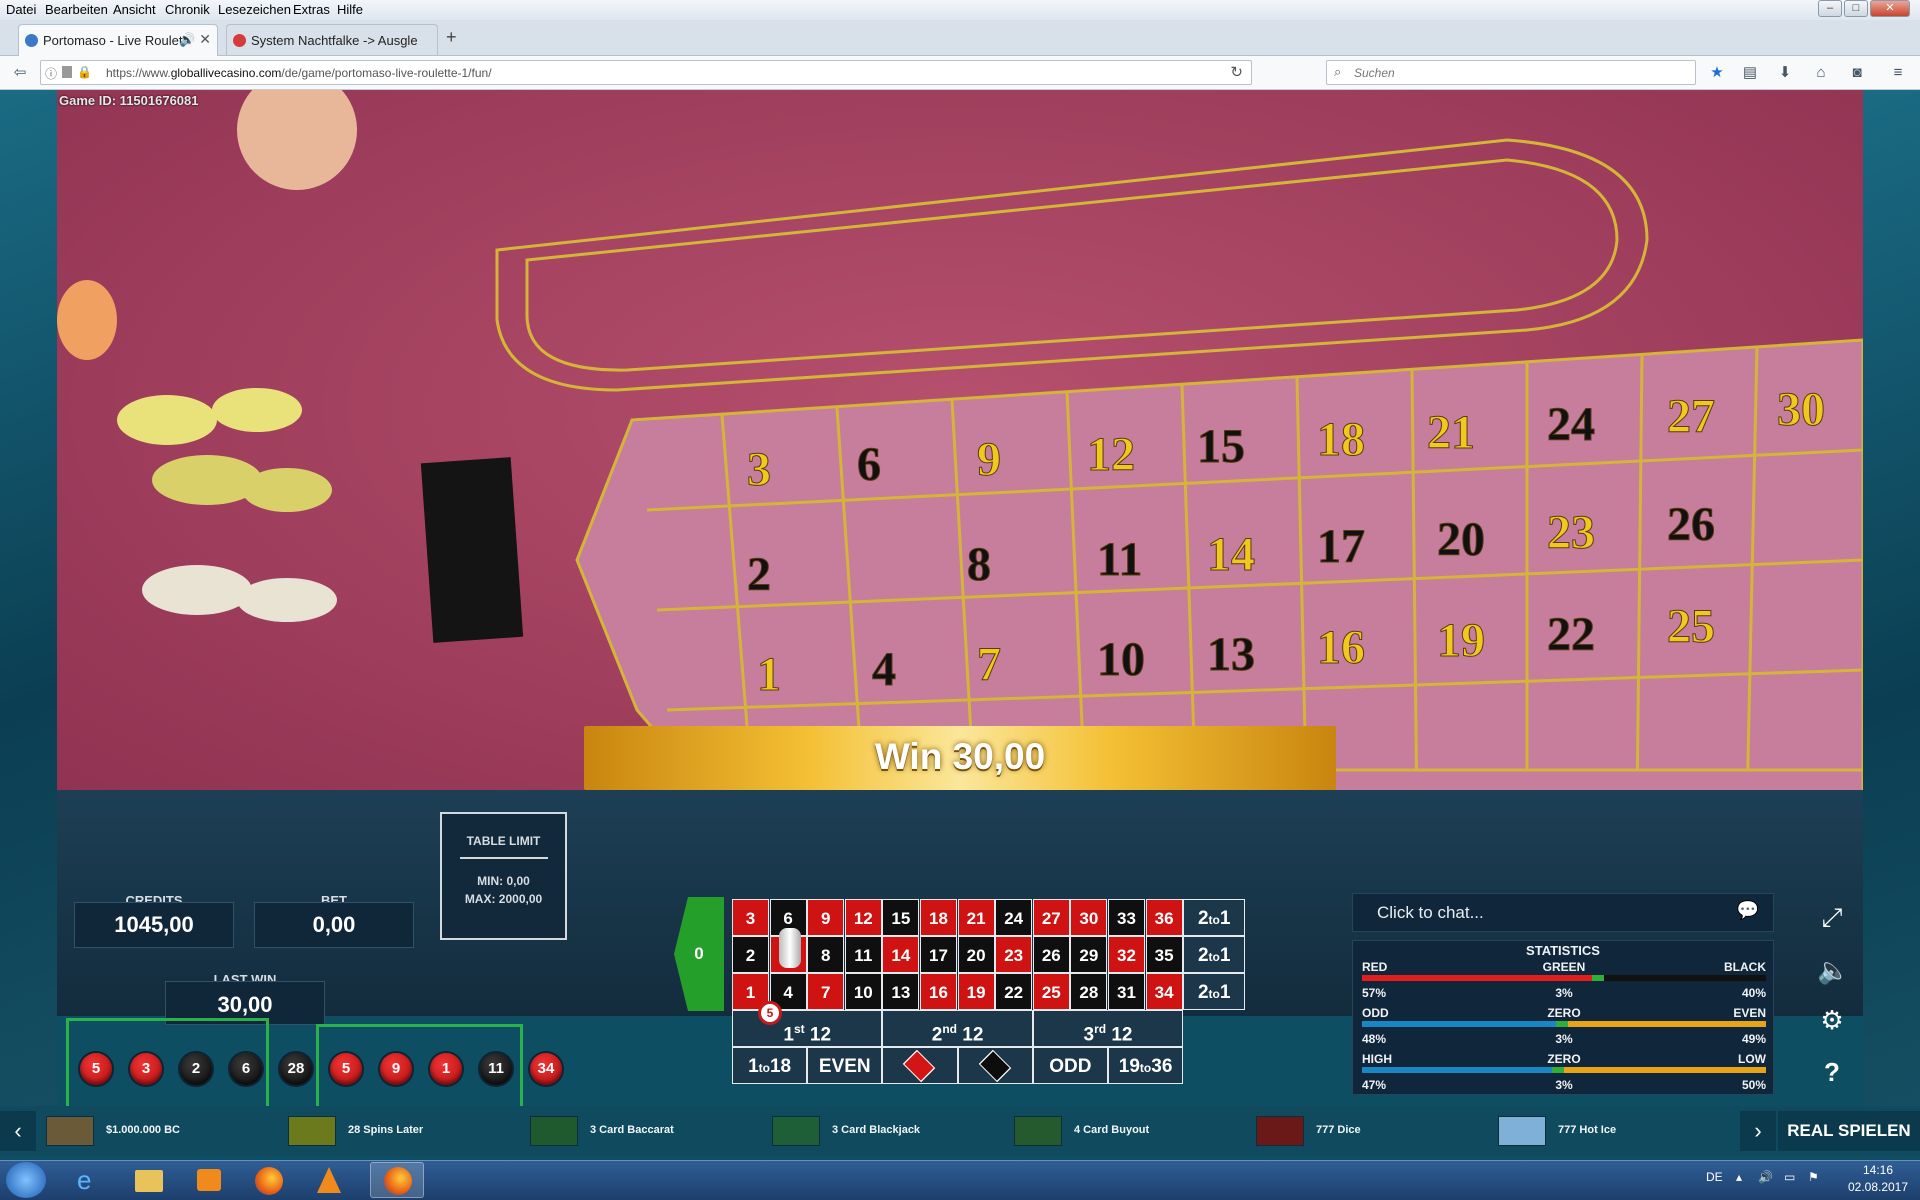 This screenshot has height=1200, width=1920. What do you see at coordinates (1164, 917) in the screenshot?
I see `bet-number-36: 36` at bounding box center [1164, 917].